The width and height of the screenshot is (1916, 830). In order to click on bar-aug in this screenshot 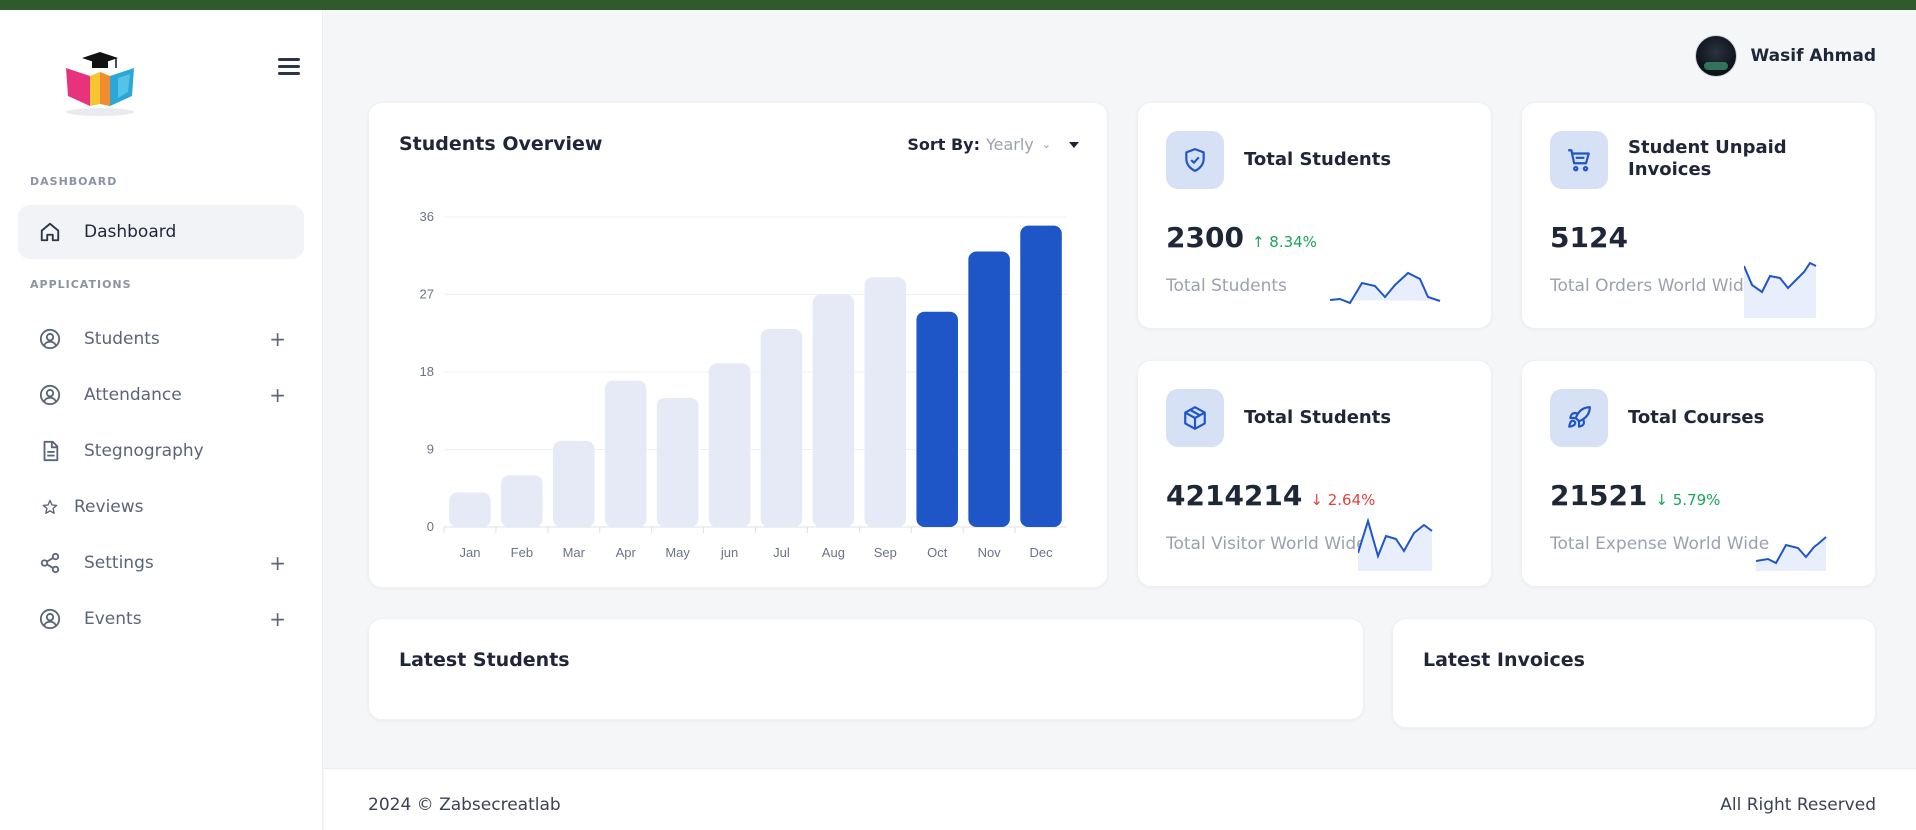, I will do `click(833, 411)`.